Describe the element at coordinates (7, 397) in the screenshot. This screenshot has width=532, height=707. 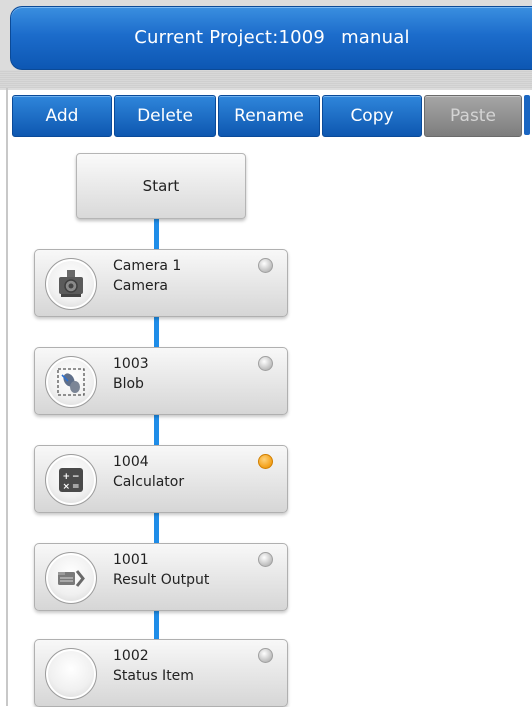
I see `left-border` at that location.